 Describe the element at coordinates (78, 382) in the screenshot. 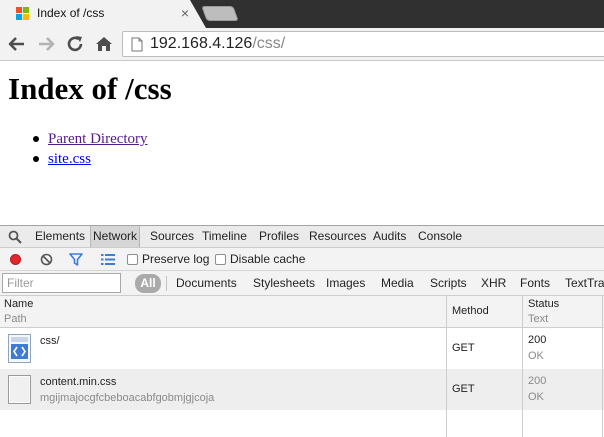

I see `request-name: content.min.css` at that location.